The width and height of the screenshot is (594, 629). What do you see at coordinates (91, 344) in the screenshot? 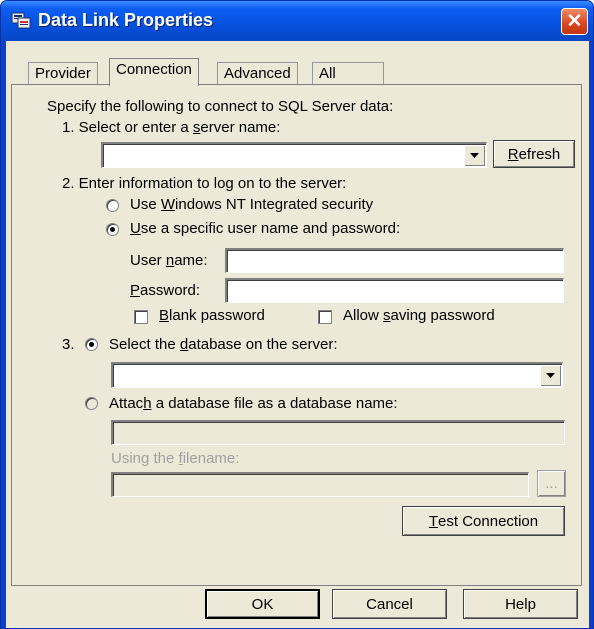
I see `select-database-radio` at bounding box center [91, 344].